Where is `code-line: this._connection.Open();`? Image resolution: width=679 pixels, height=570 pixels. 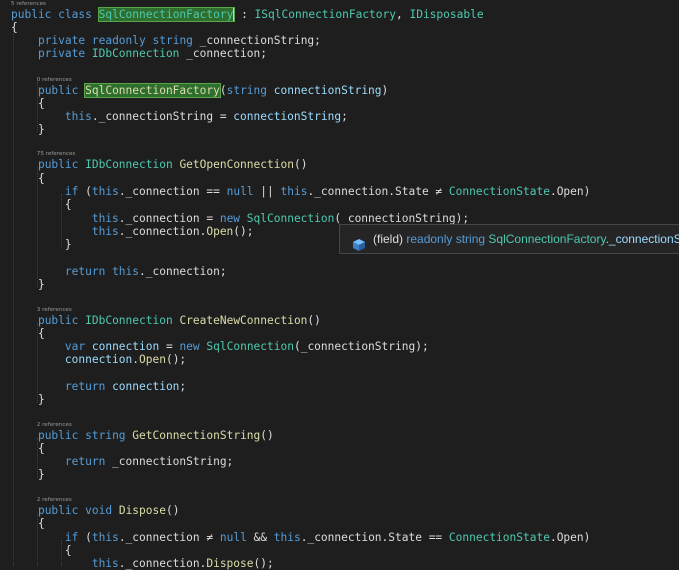 code-line: this._connection.Open(); is located at coordinates (132, 231).